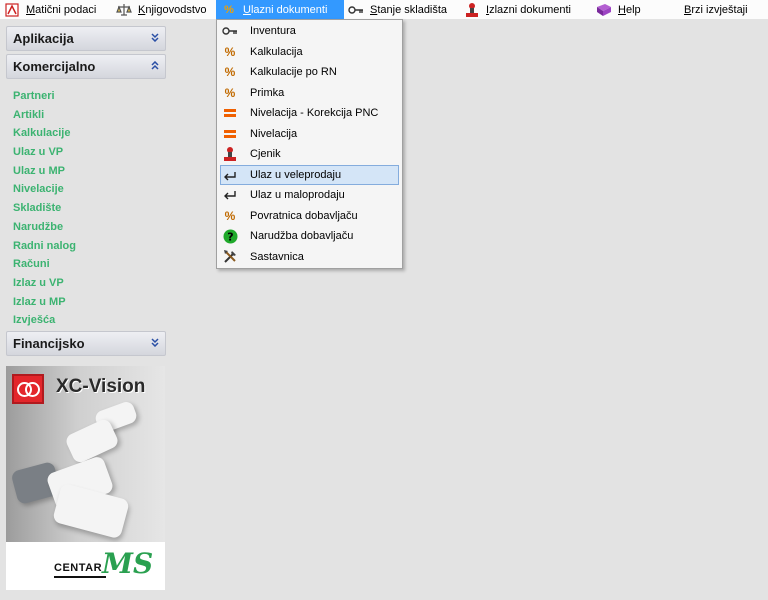 The width and height of the screenshot is (768, 600). I want to click on menu-item-nivelacija: Nivelacija, so click(309, 134).